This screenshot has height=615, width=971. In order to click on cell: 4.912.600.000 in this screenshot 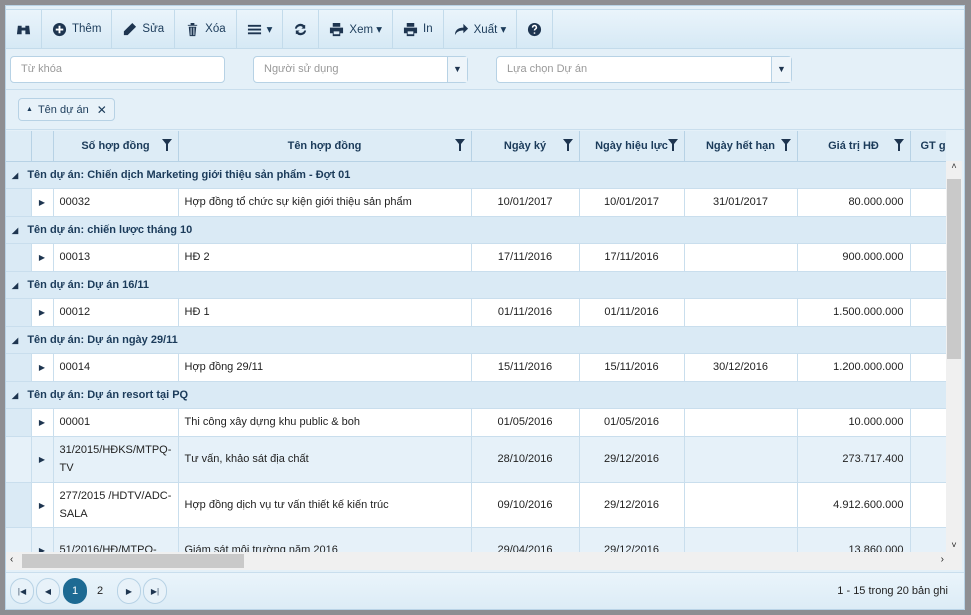, I will do `click(854, 505)`.